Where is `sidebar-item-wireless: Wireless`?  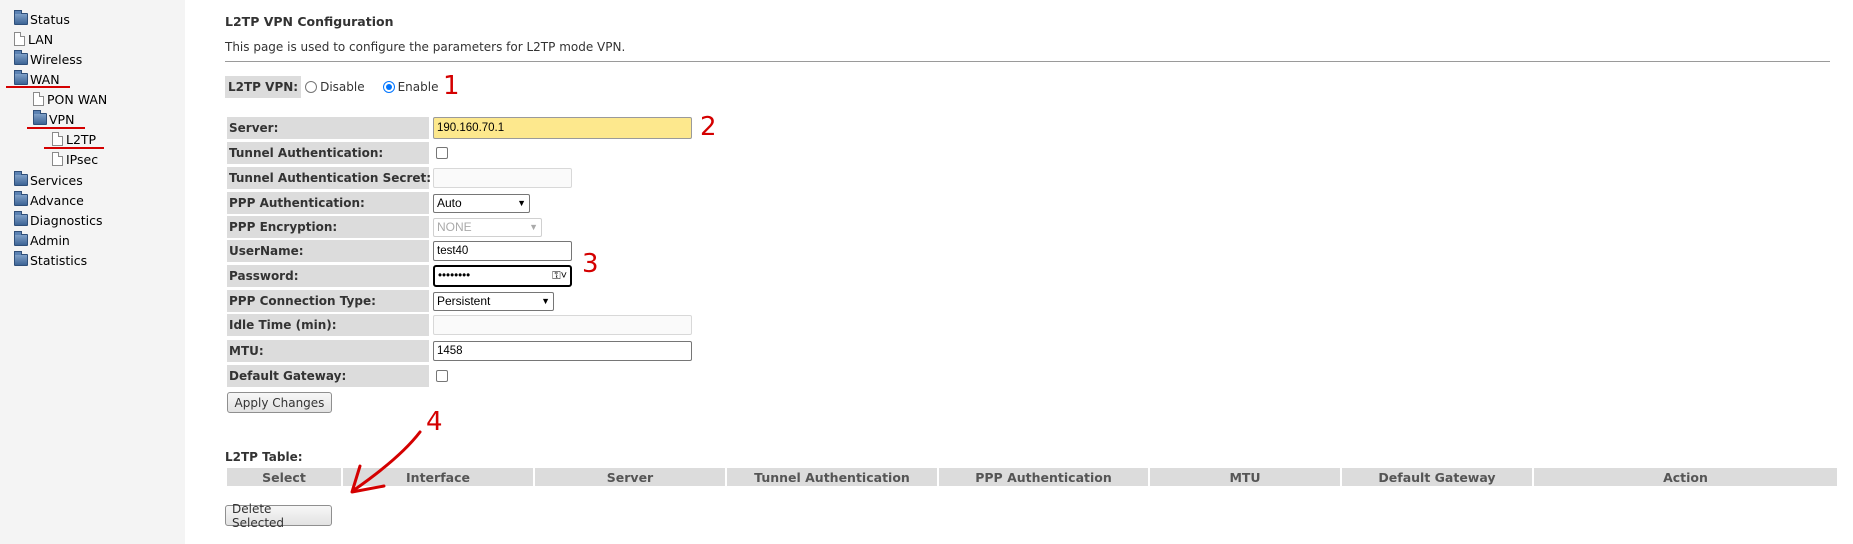
sidebar-item-wireless: Wireless is located at coordinates (48, 59).